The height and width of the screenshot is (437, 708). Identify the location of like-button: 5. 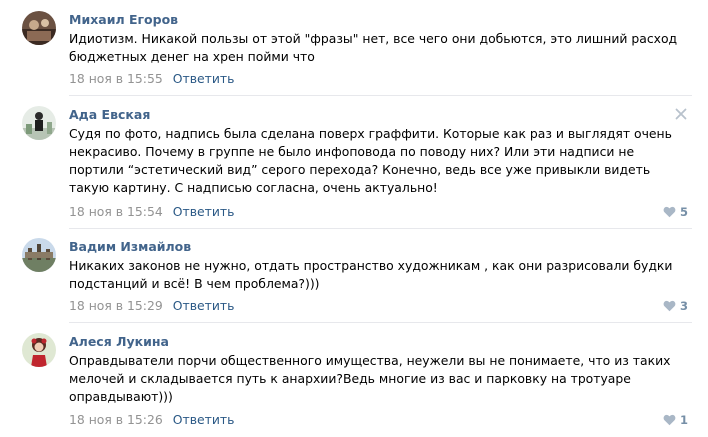
(675, 212).